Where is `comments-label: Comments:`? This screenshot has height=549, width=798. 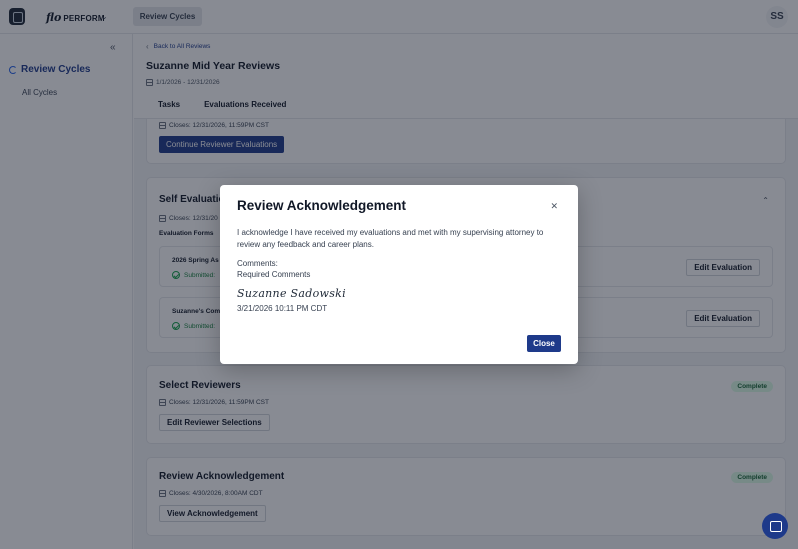 comments-label: Comments: is located at coordinates (257, 263).